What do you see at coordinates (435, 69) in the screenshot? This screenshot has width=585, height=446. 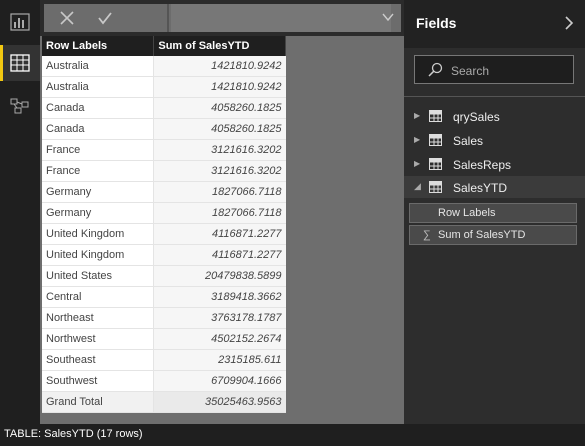 I see `search-icon` at bounding box center [435, 69].